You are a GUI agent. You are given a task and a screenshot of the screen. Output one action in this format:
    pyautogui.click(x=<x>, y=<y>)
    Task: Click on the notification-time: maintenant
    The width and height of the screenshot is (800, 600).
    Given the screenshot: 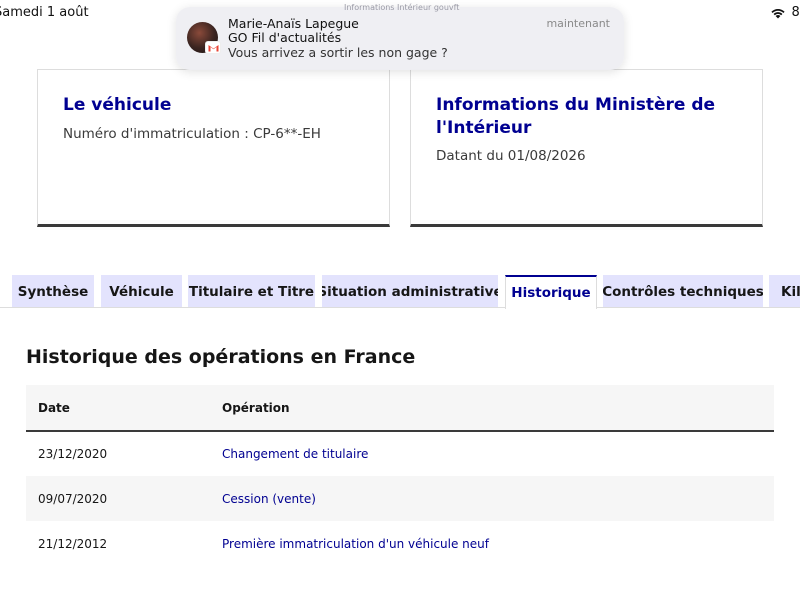 What is the action you would take?
    pyautogui.click(x=578, y=23)
    